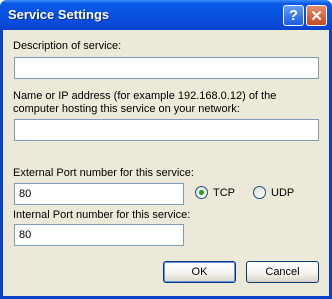 This screenshot has height=299, width=332. I want to click on description-label: Description of service:, so click(67, 46).